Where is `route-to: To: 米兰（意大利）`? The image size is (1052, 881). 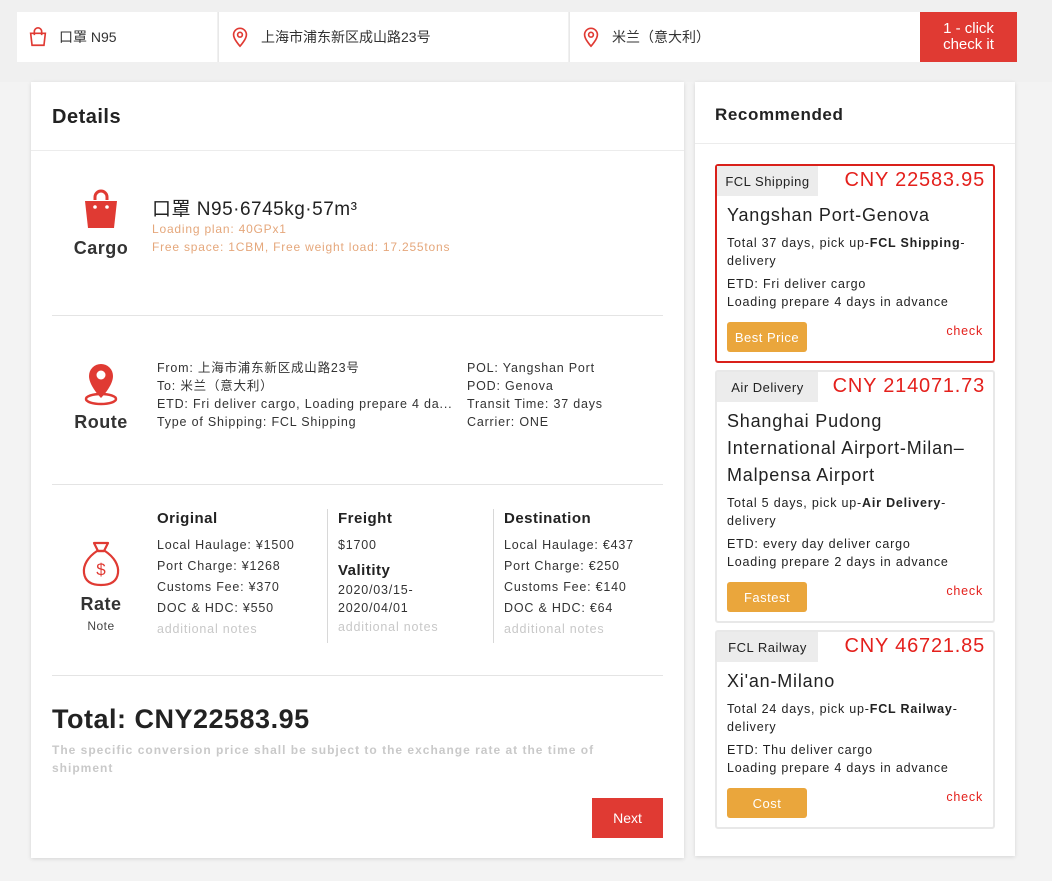 route-to: To: 米兰（意大利） is located at coordinates (215, 386).